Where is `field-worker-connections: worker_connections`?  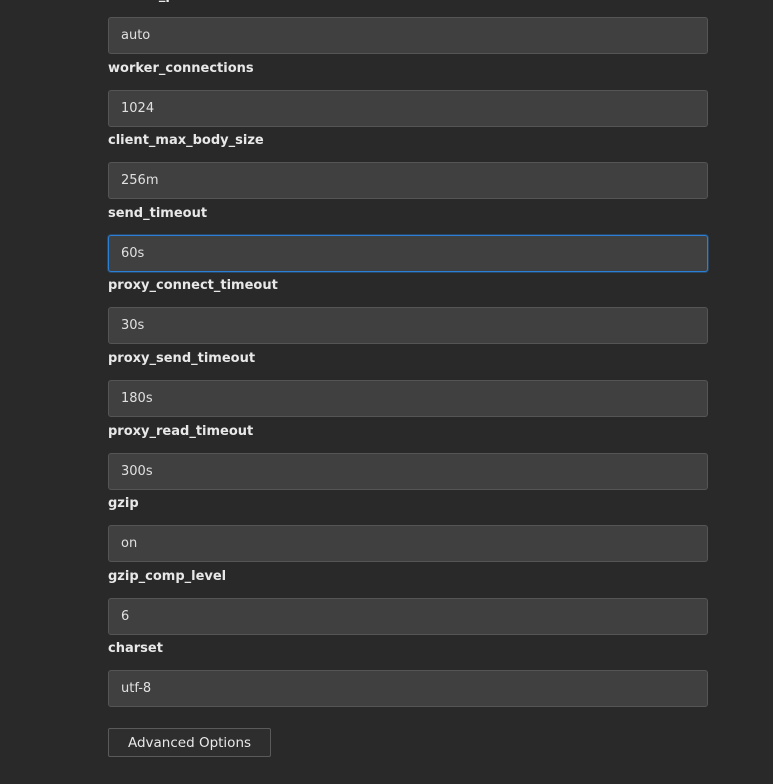
field-worker-connections: worker_connections is located at coordinates (408, 93).